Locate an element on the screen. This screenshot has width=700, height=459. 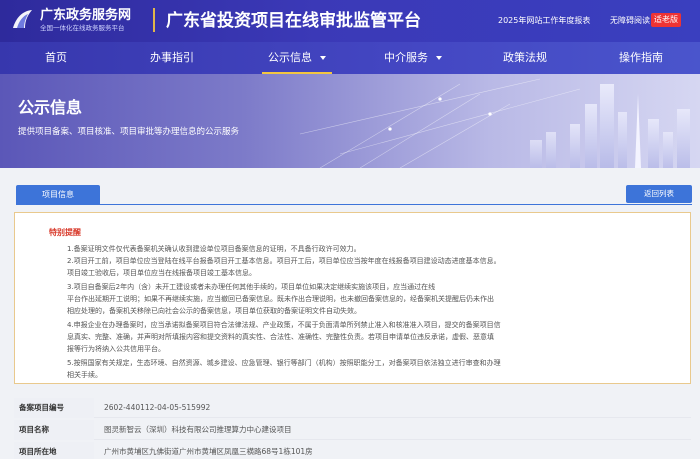
nav-item-guide: 办事指引 is located at coordinates (172, 58).